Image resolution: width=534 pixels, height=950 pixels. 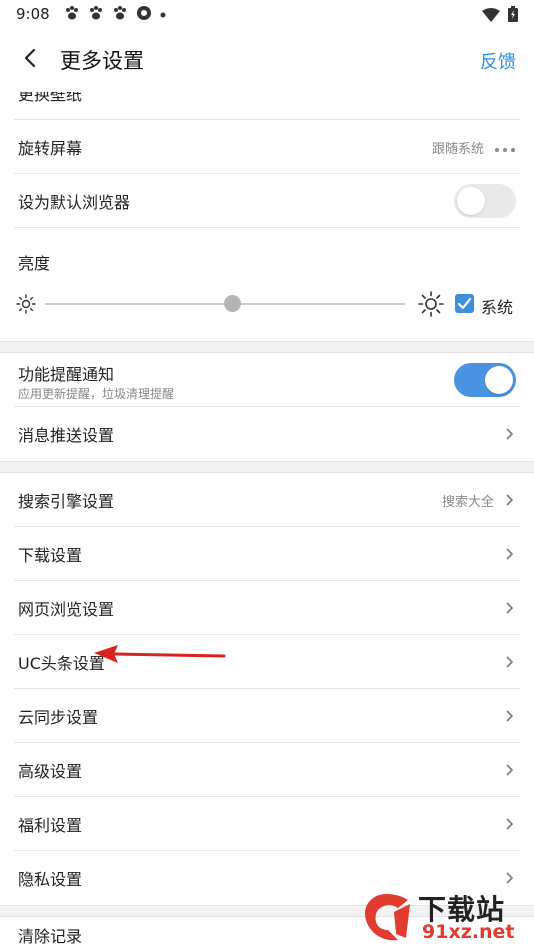 I want to click on back-button, so click(x=30, y=60).